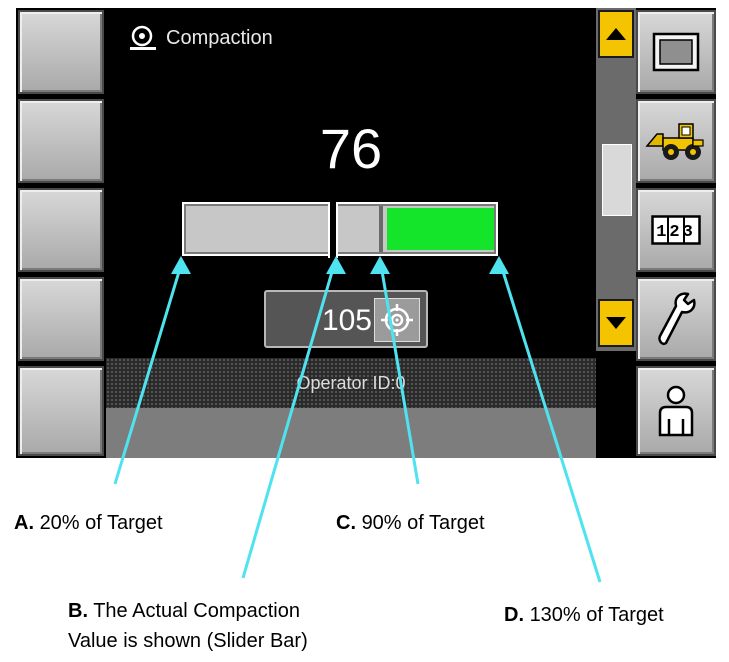 The height and width of the screenshot is (662, 729). Describe the element at coordinates (188, 641) in the screenshot. I see `annotation-b-text-line2: Value is shown (Slider Bar)` at that location.